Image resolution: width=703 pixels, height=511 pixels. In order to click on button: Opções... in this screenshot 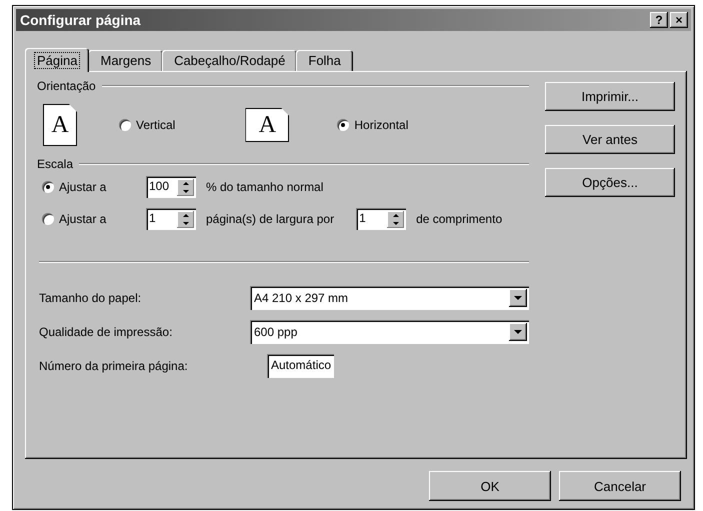, I will do `click(610, 182)`.